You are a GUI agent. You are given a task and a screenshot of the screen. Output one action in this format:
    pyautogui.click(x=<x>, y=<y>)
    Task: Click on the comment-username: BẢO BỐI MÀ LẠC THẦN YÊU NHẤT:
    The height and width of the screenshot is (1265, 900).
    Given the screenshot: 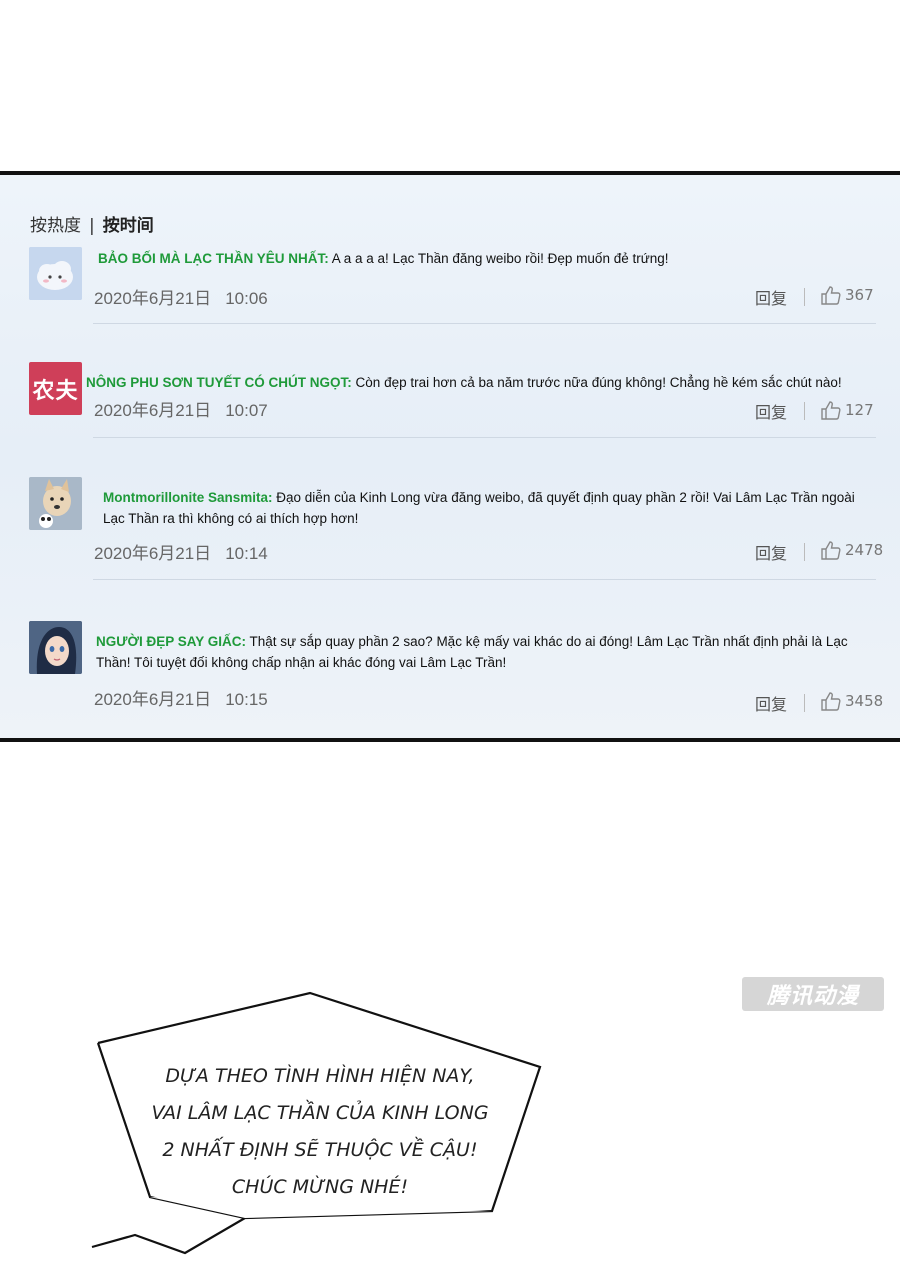 What is the action you would take?
    pyautogui.click(x=213, y=258)
    